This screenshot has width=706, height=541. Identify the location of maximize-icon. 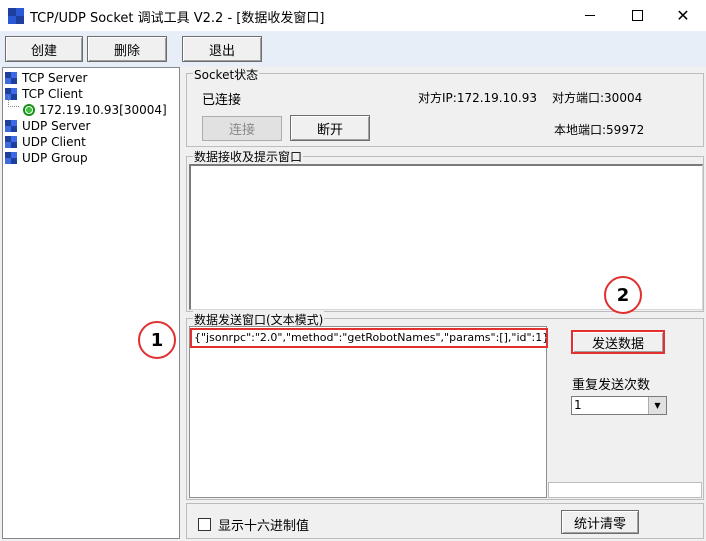
(637, 15).